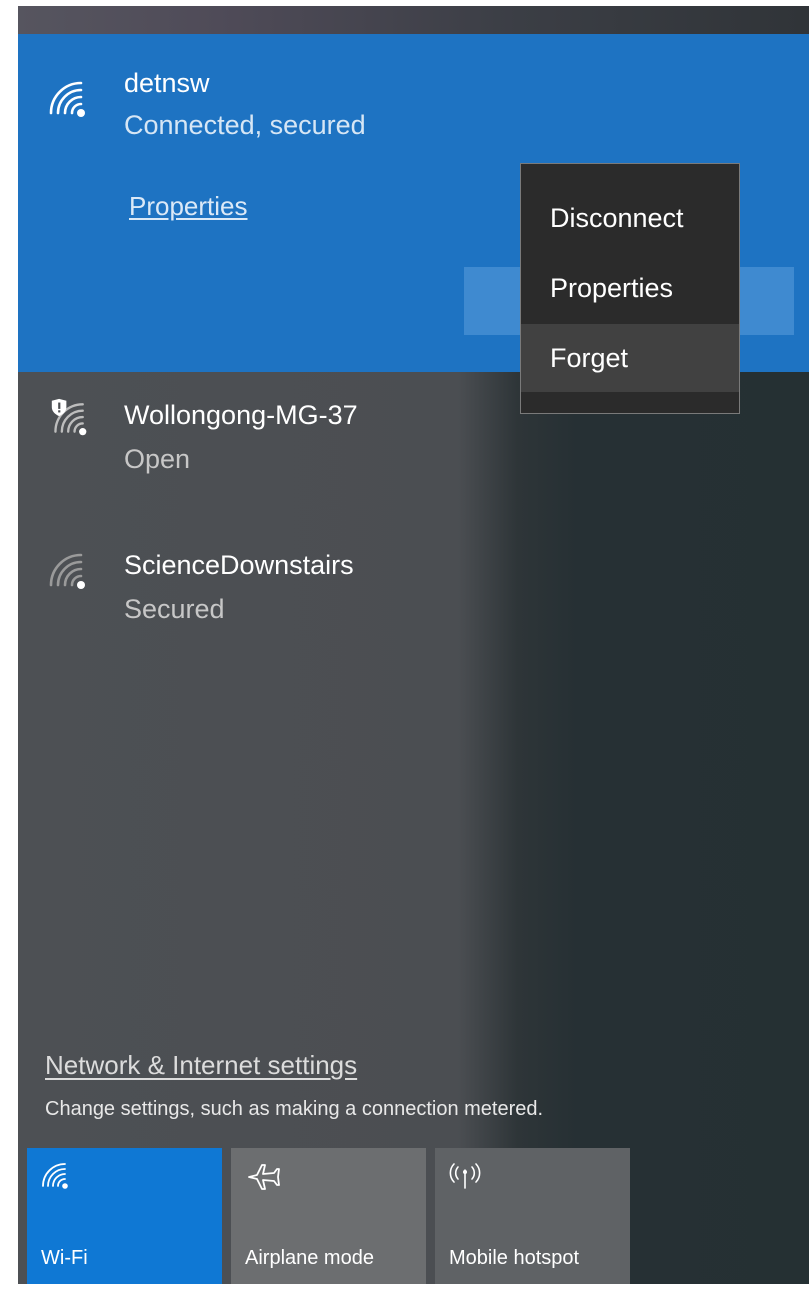  What do you see at coordinates (239, 565) in the screenshot?
I see `network-name: ScienceDownstairs` at bounding box center [239, 565].